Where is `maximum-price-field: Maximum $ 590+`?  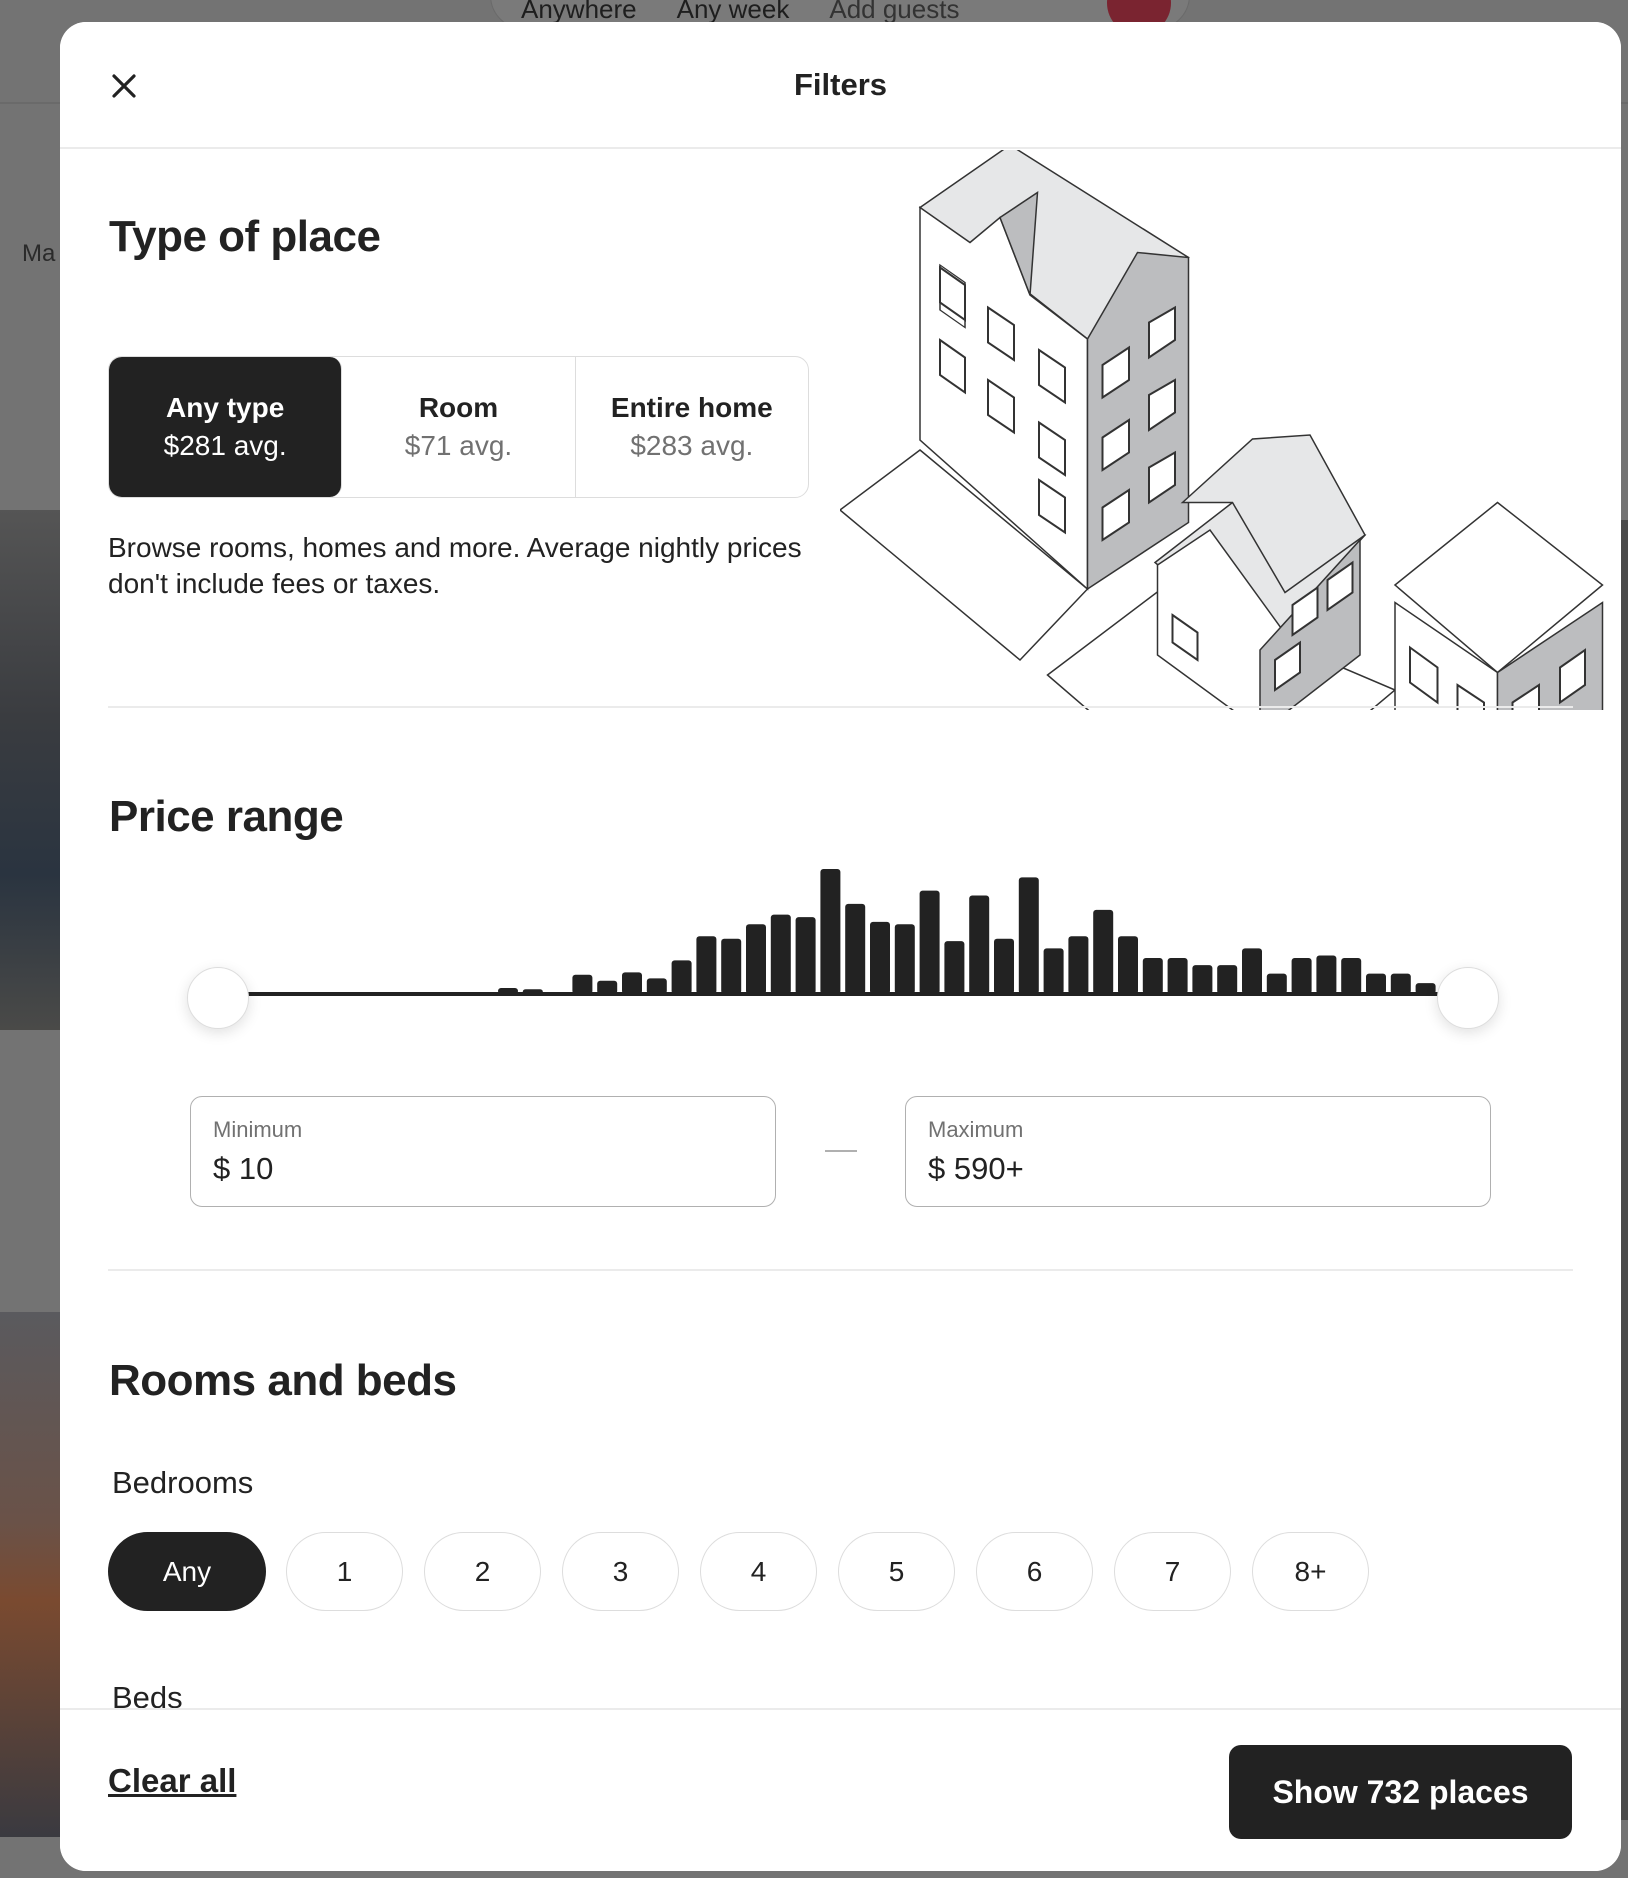 maximum-price-field: Maximum $ 590+ is located at coordinates (1198, 1151).